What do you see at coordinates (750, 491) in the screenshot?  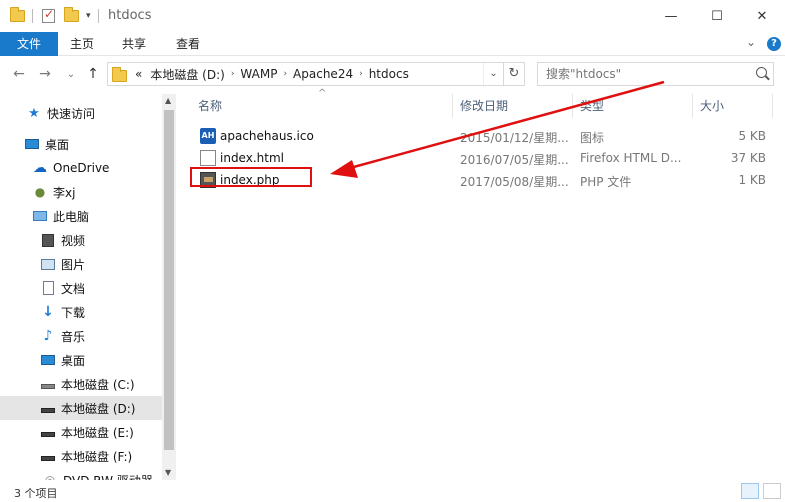 I see `details-view-button` at bounding box center [750, 491].